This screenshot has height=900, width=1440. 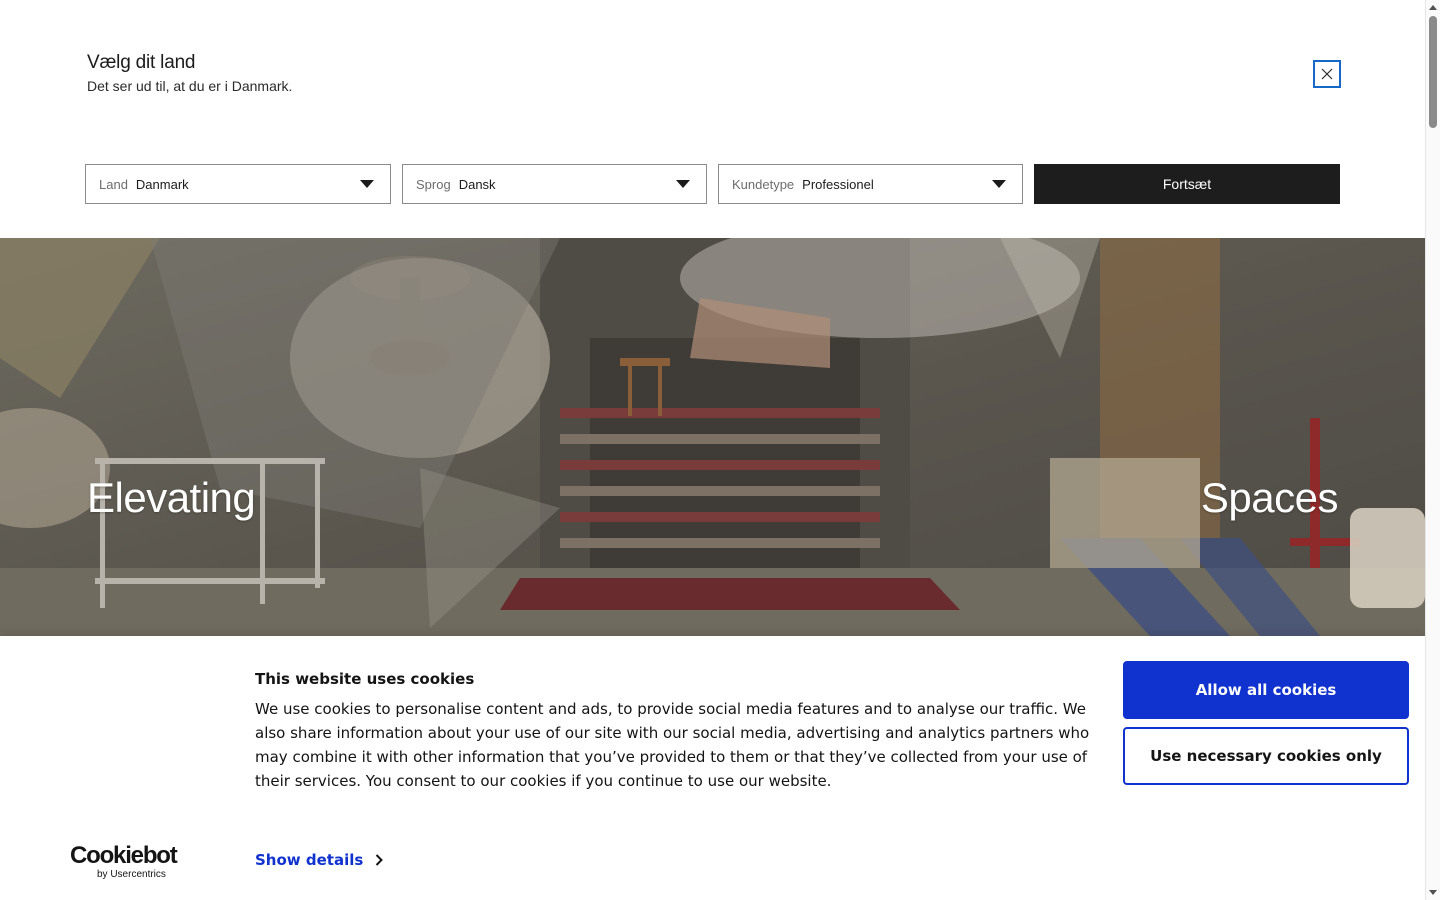 What do you see at coordinates (162, 184) in the screenshot?
I see `country-select-value: Danmark` at bounding box center [162, 184].